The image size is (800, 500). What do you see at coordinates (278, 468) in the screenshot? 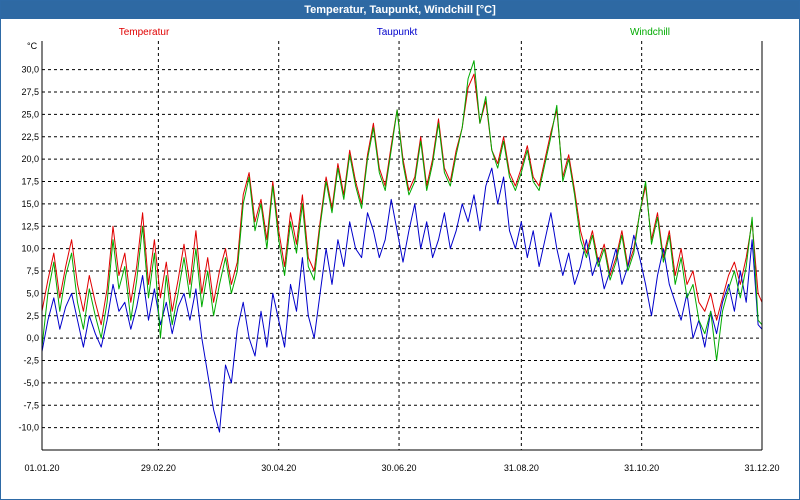
I see `x-tick-label: 30.04.20` at bounding box center [278, 468].